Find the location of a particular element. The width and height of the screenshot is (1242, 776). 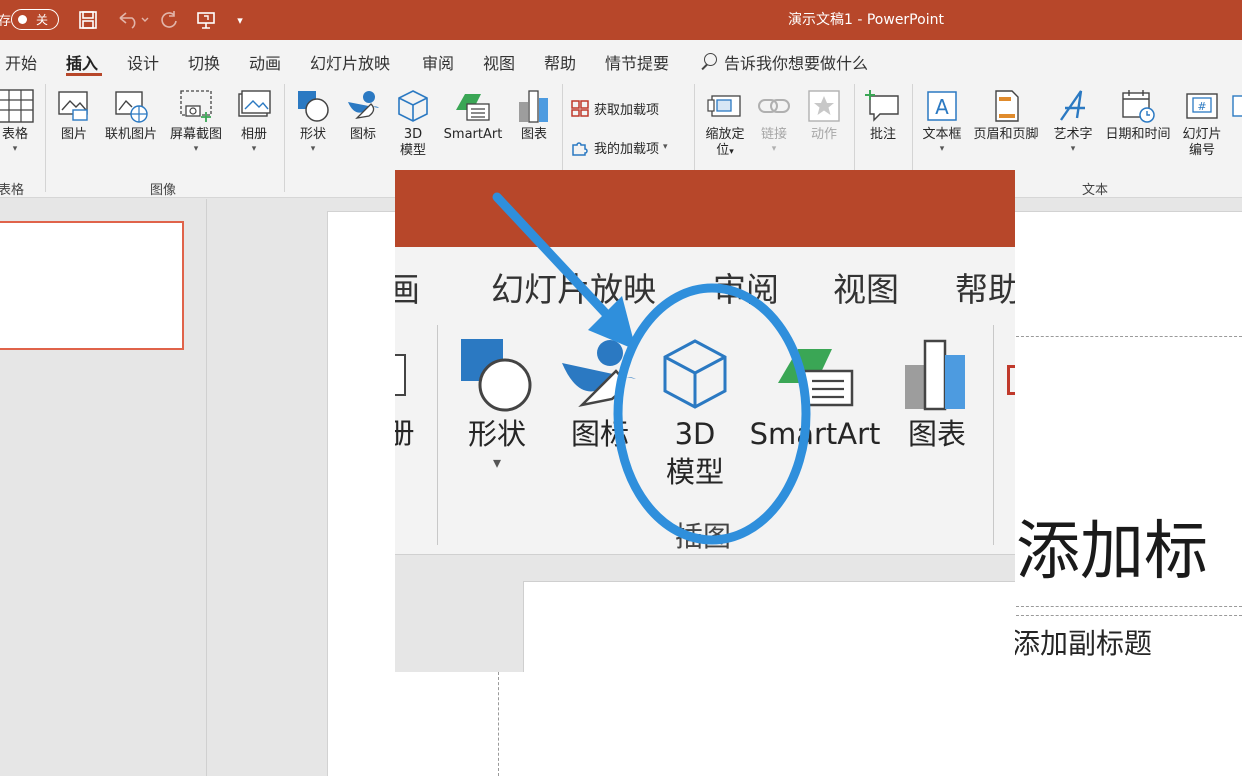

window-title: 演示文稿1 - PowerPoint is located at coordinates (866, 20).